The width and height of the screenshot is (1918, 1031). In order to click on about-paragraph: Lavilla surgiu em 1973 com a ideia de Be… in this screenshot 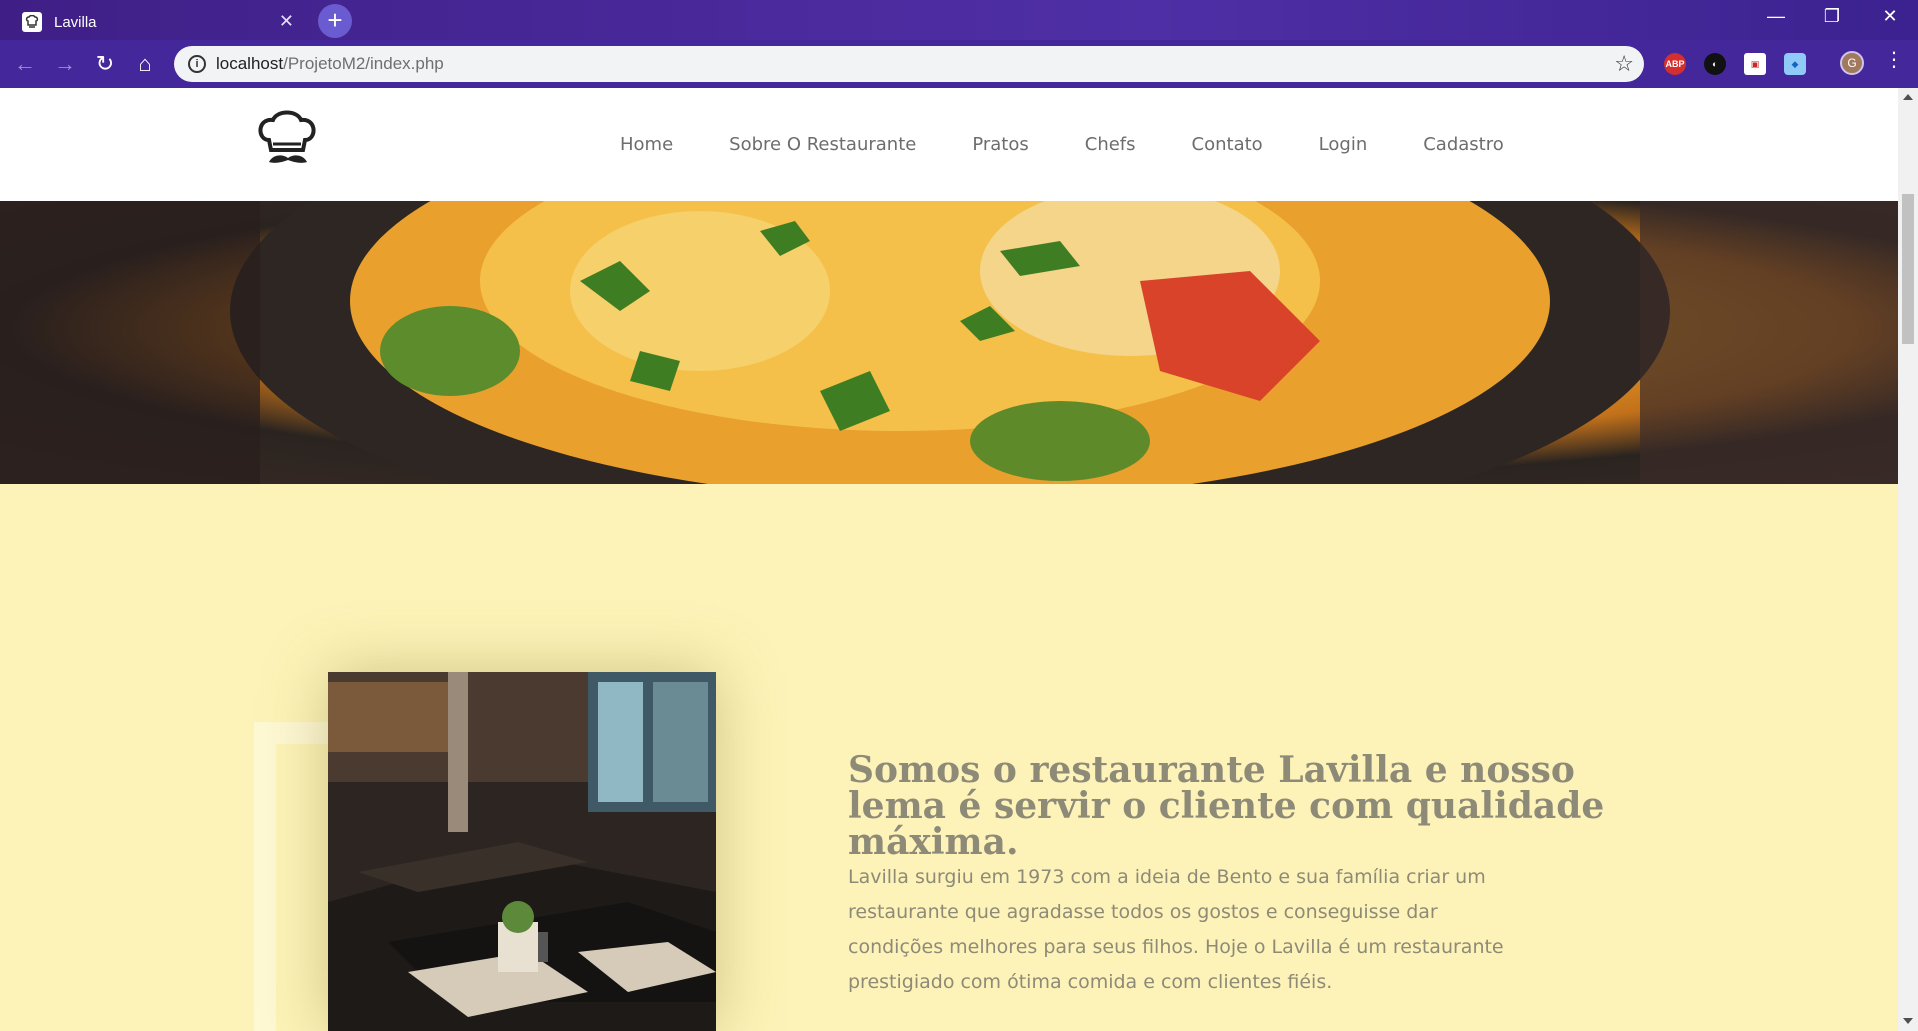, I will do `click(1176, 929)`.